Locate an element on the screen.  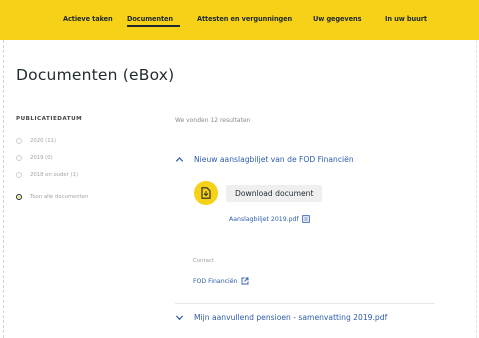
contact-link-label: FOD Financiën is located at coordinates (215, 281).